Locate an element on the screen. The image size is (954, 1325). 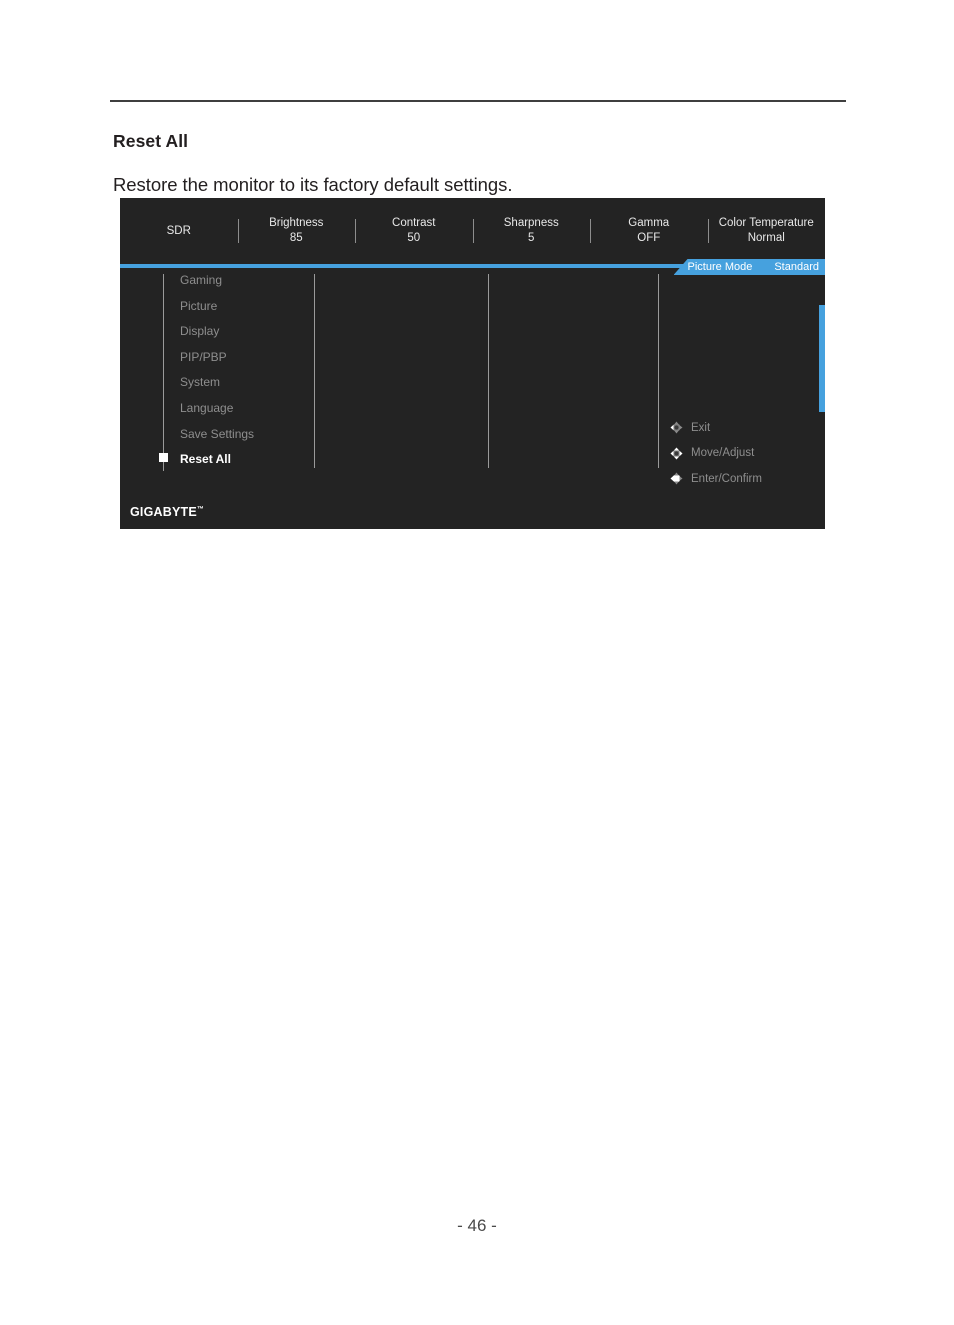
picture-mode-value: Standard is located at coordinates (796, 267).